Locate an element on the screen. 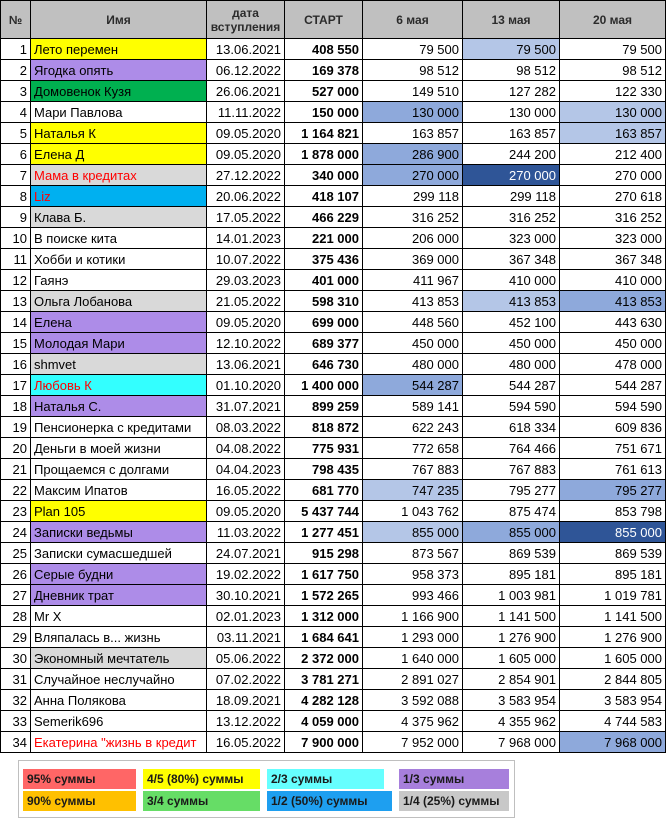 The height and width of the screenshot is (837, 667). start-amount-cell: 1 312 000 is located at coordinates (323, 616).